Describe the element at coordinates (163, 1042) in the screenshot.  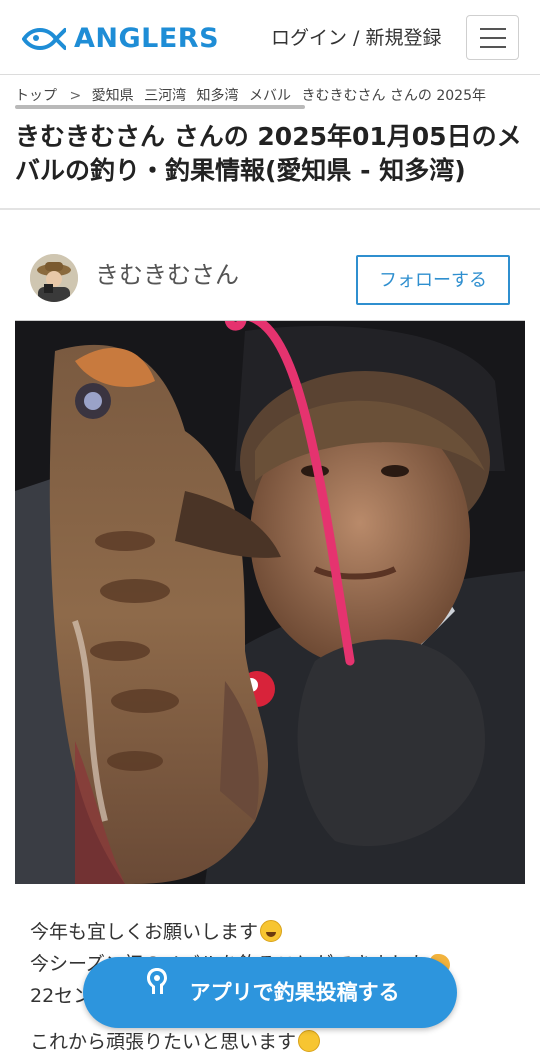
I see `post-text: これから頑張りたいと思います` at that location.